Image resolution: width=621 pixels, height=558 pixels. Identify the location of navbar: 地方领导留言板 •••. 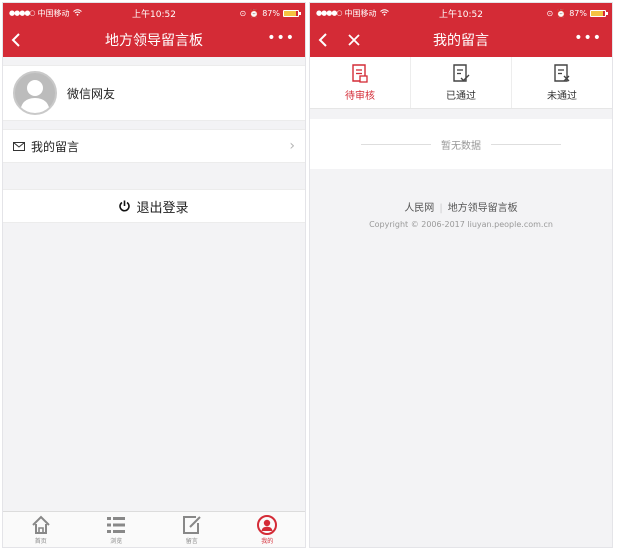
(154, 40).